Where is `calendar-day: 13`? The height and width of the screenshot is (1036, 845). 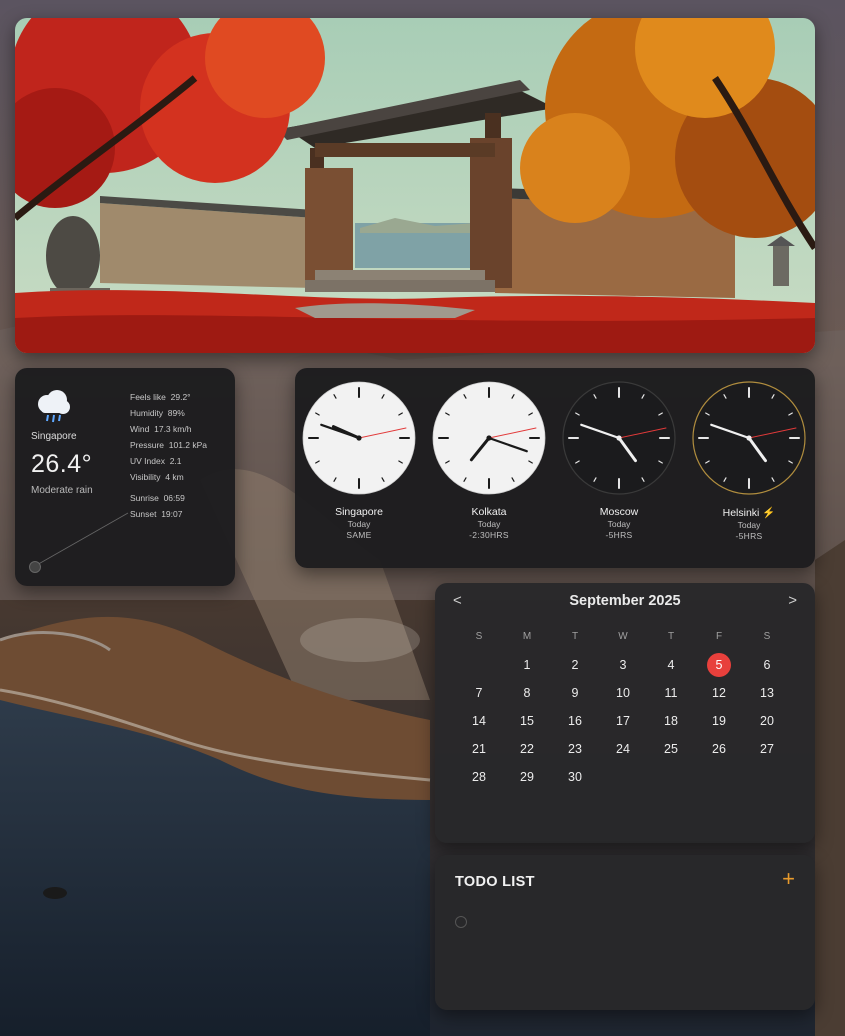
calendar-day: 13 is located at coordinates (767, 693).